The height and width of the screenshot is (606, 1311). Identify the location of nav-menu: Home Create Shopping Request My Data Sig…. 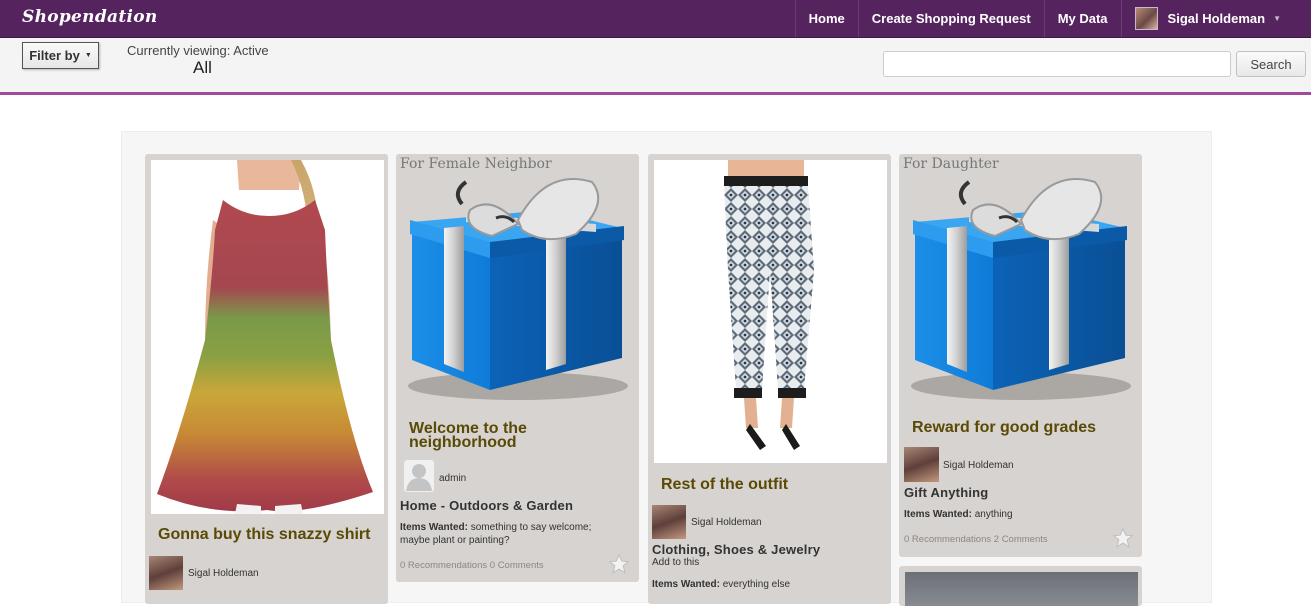
(1052, 18).